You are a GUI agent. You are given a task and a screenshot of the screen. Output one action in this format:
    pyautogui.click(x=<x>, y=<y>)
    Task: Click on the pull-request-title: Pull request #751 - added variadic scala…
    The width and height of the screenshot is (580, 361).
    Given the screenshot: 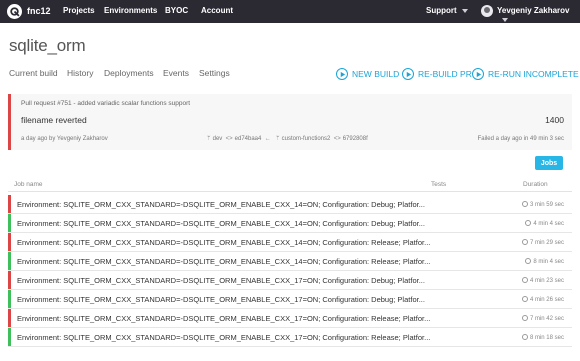 What is the action you would take?
    pyautogui.click(x=105, y=103)
    